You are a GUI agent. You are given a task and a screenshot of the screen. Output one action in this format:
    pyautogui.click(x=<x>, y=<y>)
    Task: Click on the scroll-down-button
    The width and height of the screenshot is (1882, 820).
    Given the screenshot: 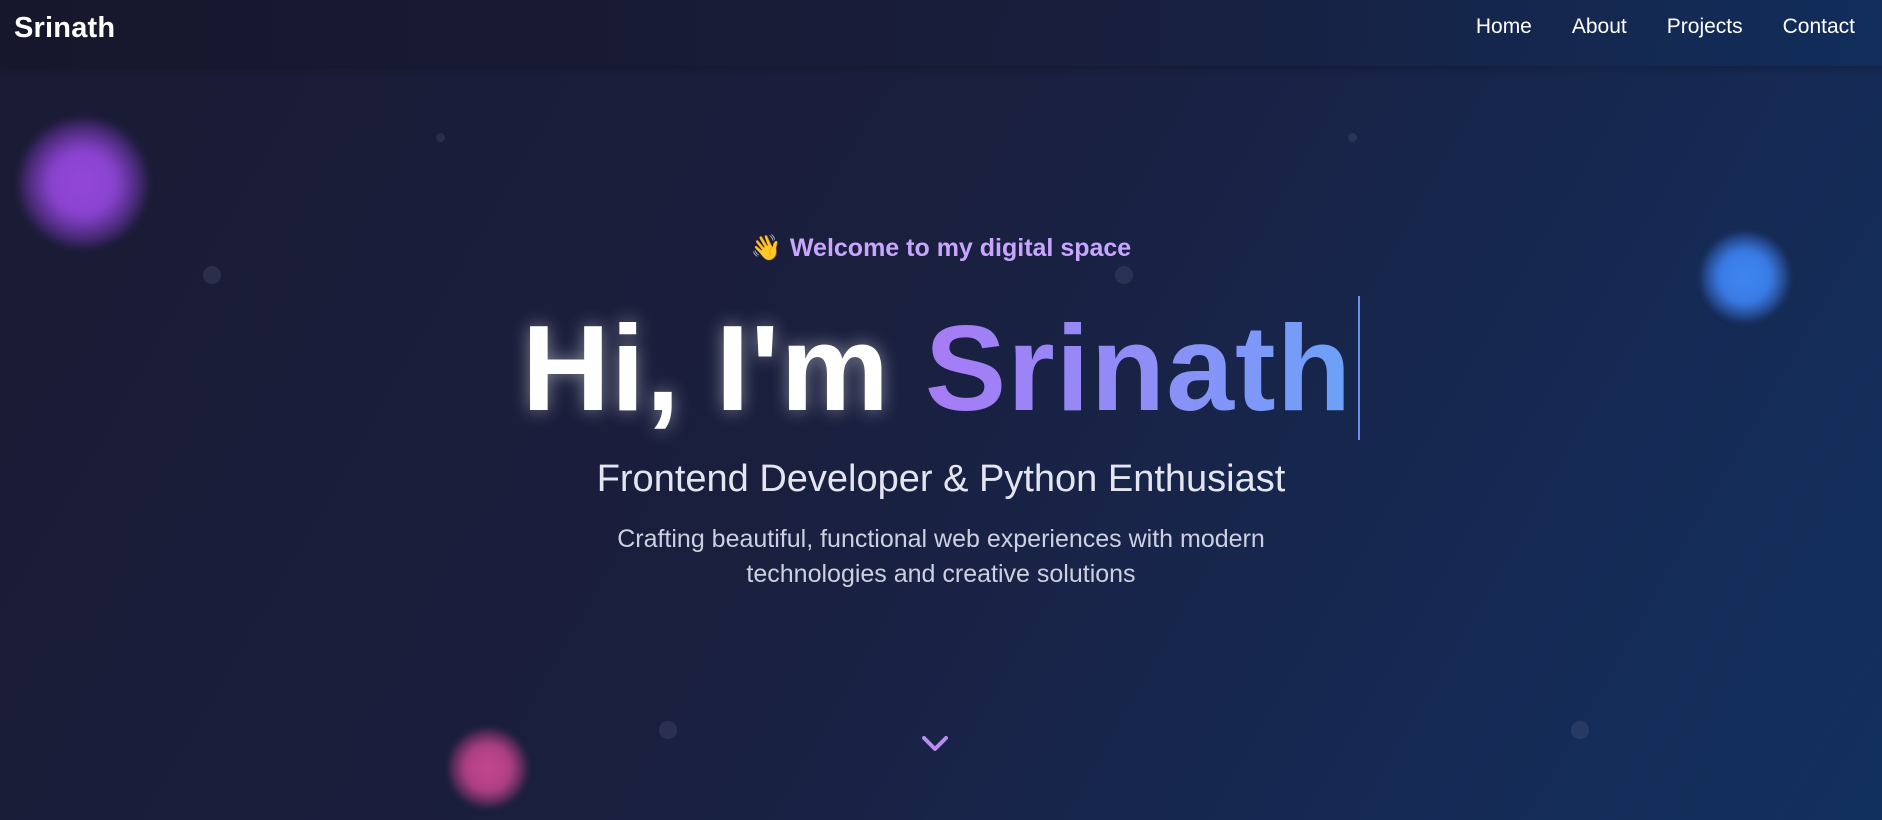 What is the action you would take?
    pyautogui.click(x=935, y=743)
    